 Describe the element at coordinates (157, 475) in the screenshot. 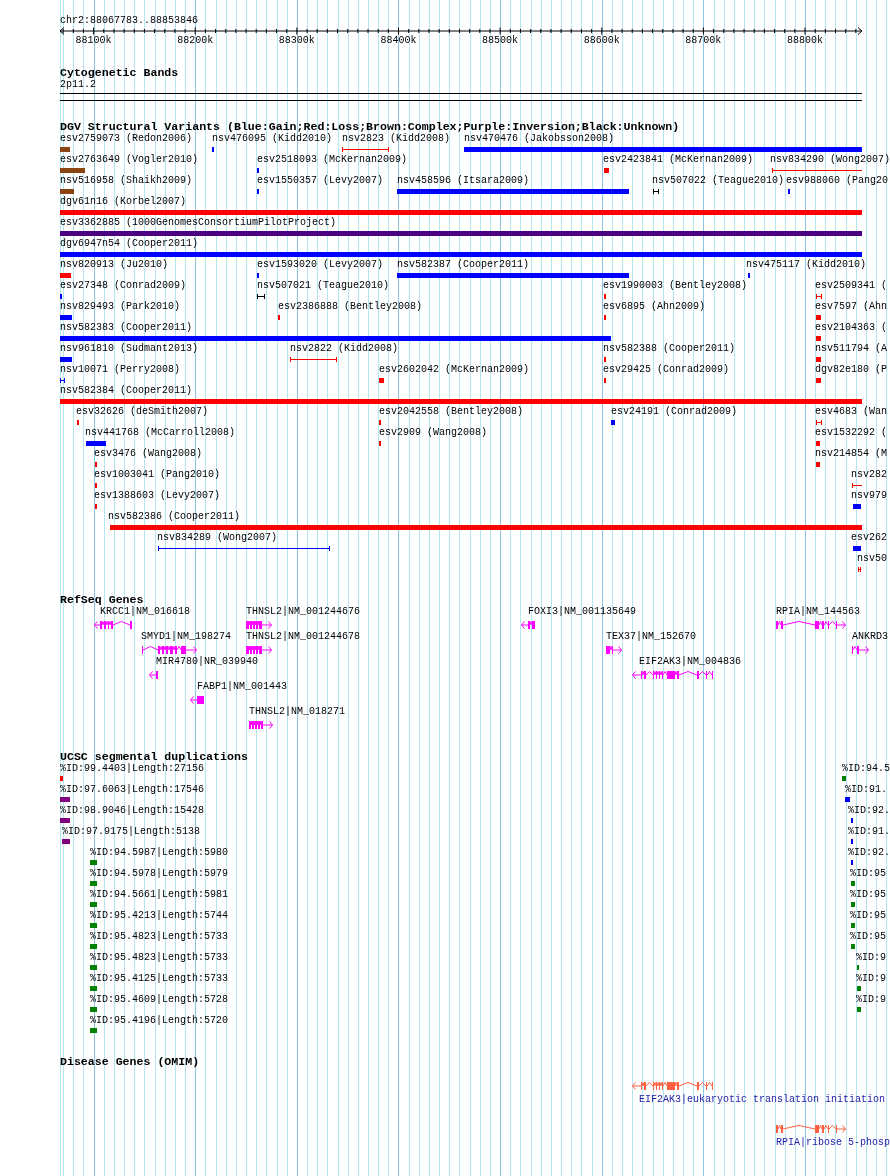

I see `variant-label: esv1003041 (Pang2010)` at that location.